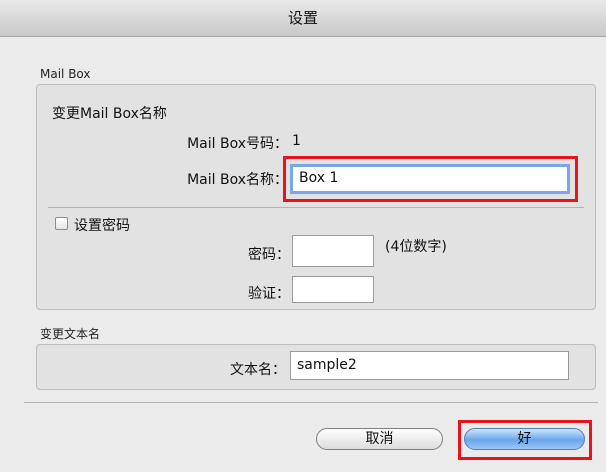  I want to click on verify-label: 验证：, so click(269, 294).